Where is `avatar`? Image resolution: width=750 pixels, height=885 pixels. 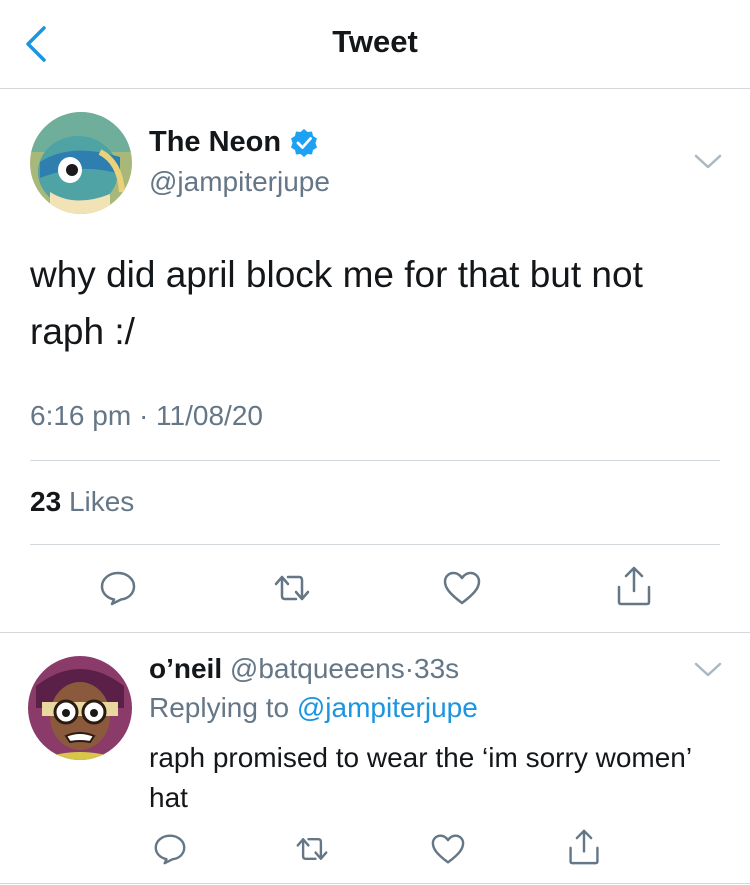
avatar is located at coordinates (81, 163).